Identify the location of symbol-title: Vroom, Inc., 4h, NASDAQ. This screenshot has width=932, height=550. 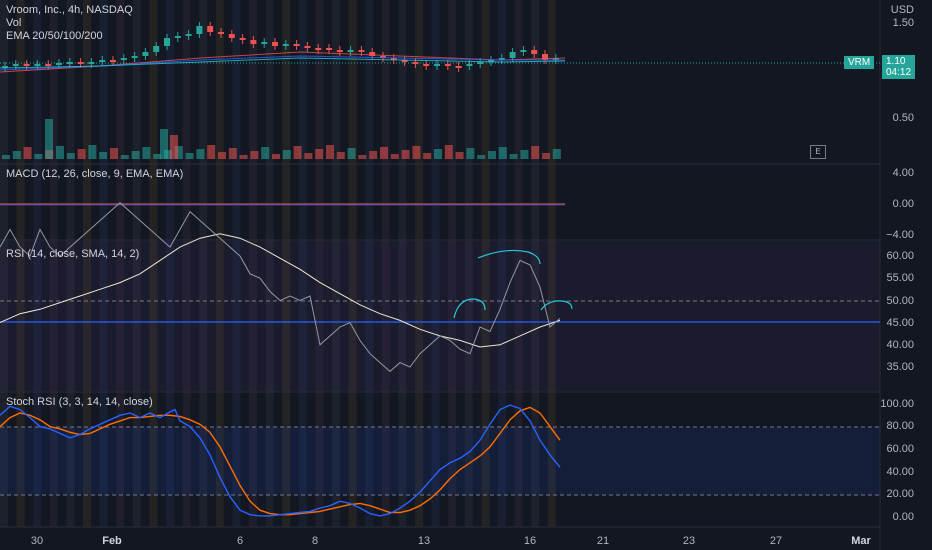
(69, 10).